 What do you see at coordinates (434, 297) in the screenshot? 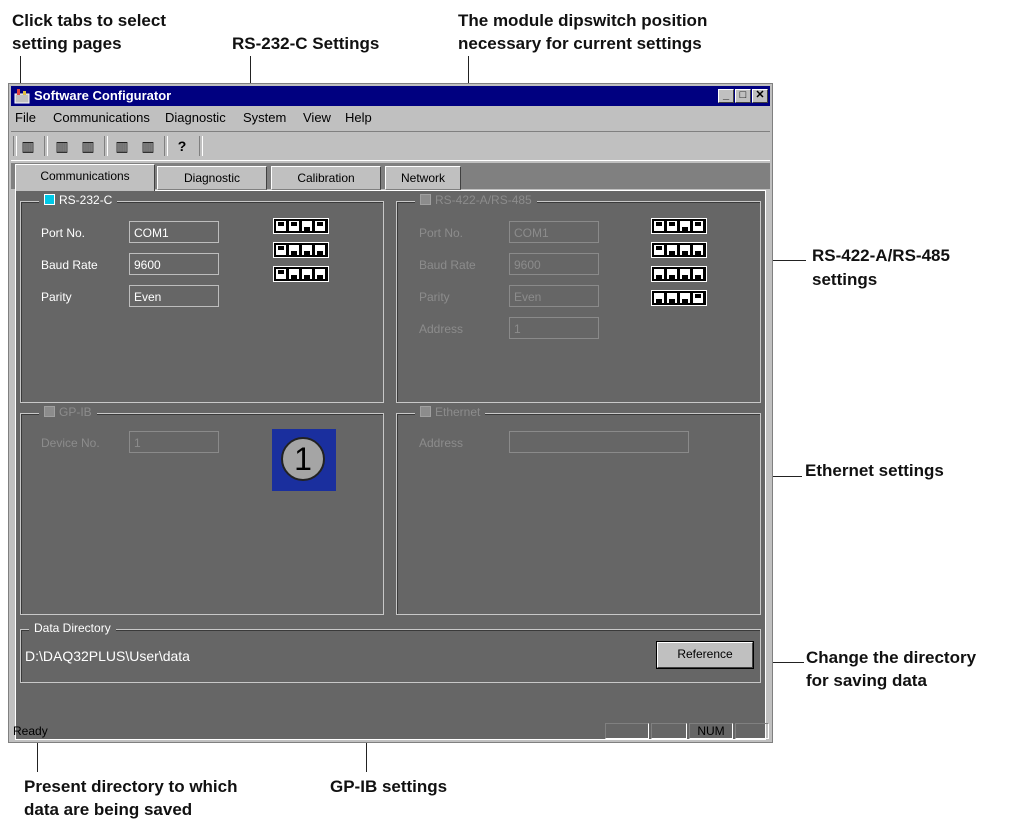
I see `rs422-parity-label: Parity` at bounding box center [434, 297].